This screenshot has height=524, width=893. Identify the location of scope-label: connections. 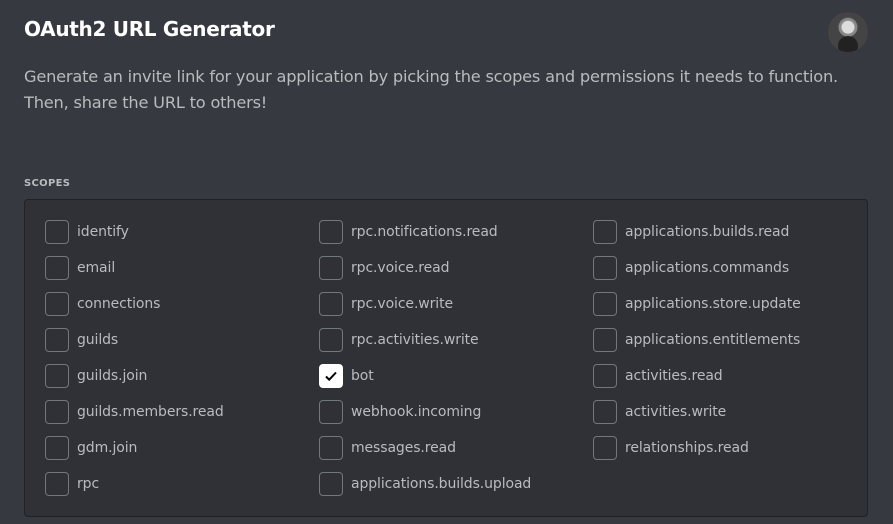
(119, 304).